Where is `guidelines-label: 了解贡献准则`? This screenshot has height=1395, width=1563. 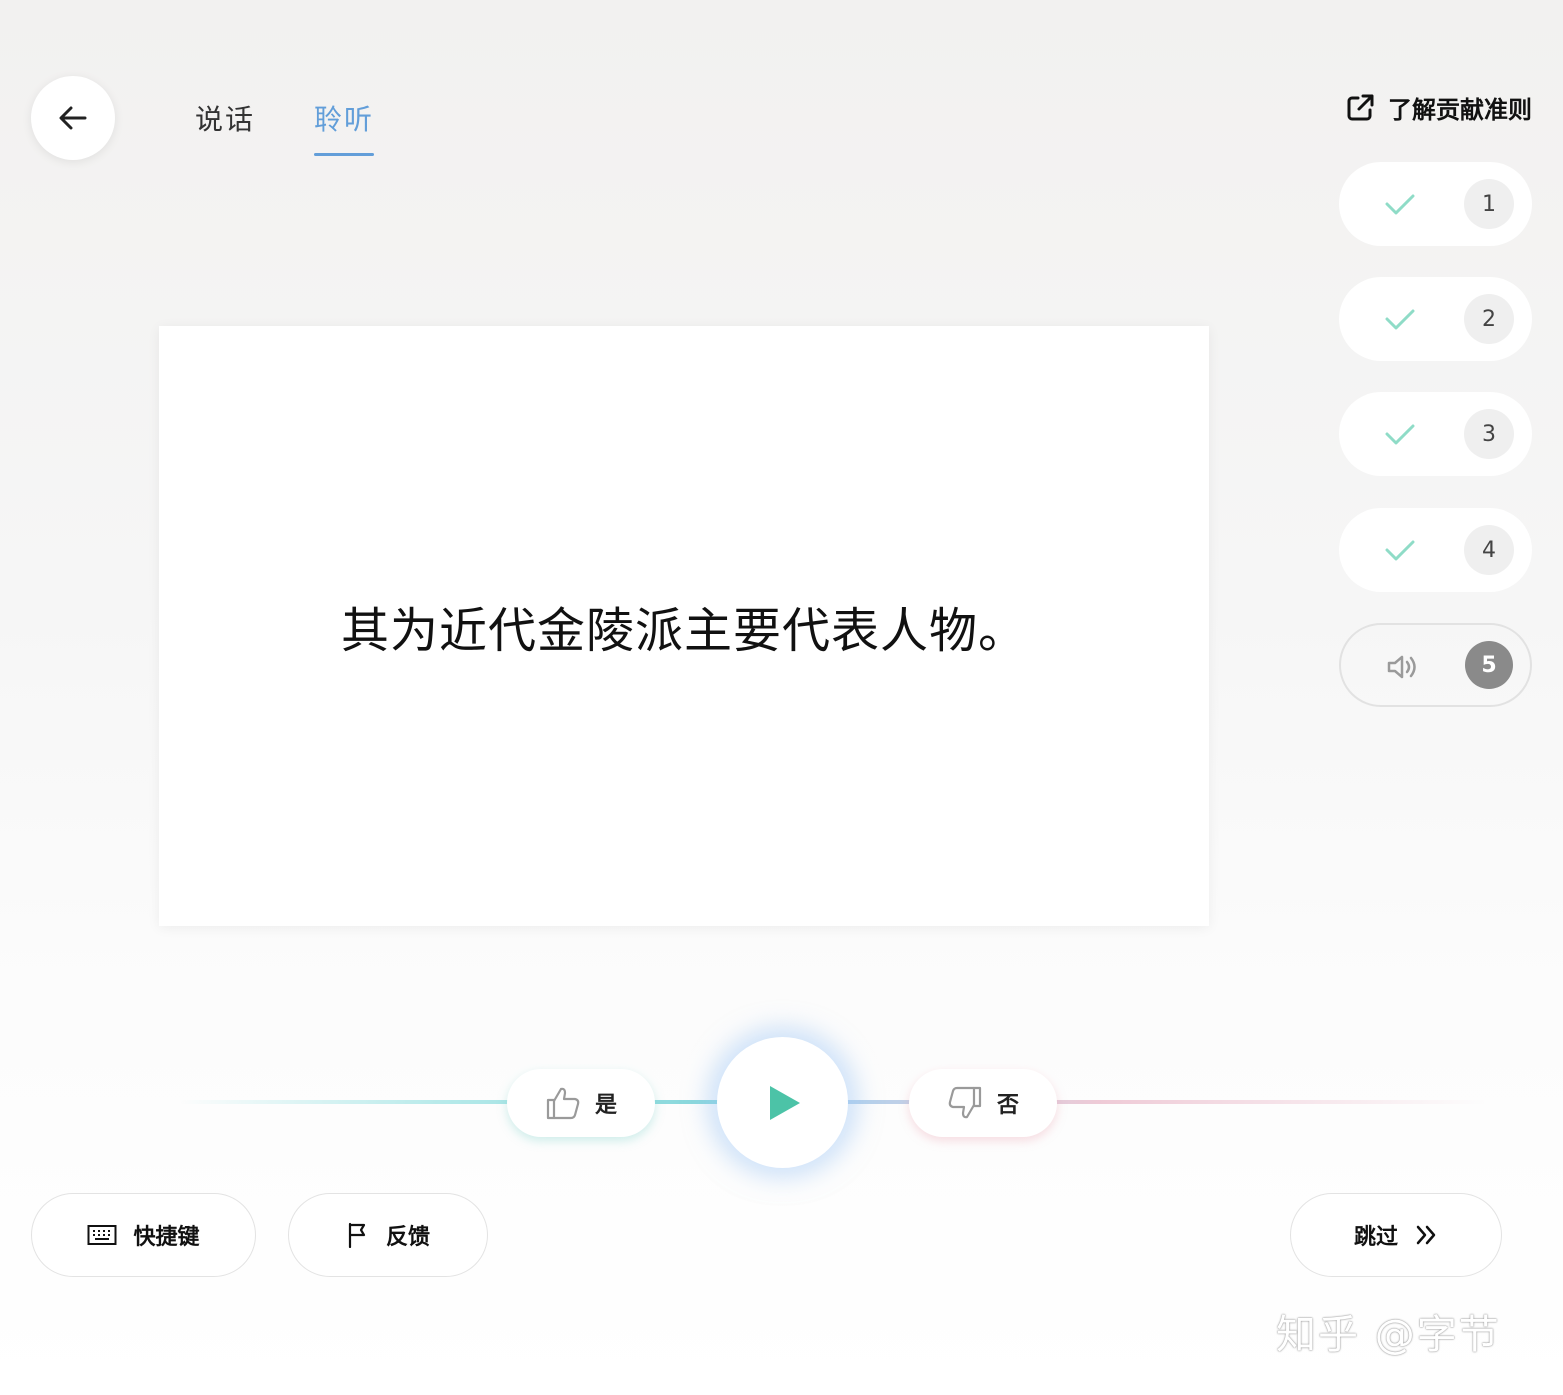
guidelines-label: 了解贡献准则 is located at coordinates (1460, 110).